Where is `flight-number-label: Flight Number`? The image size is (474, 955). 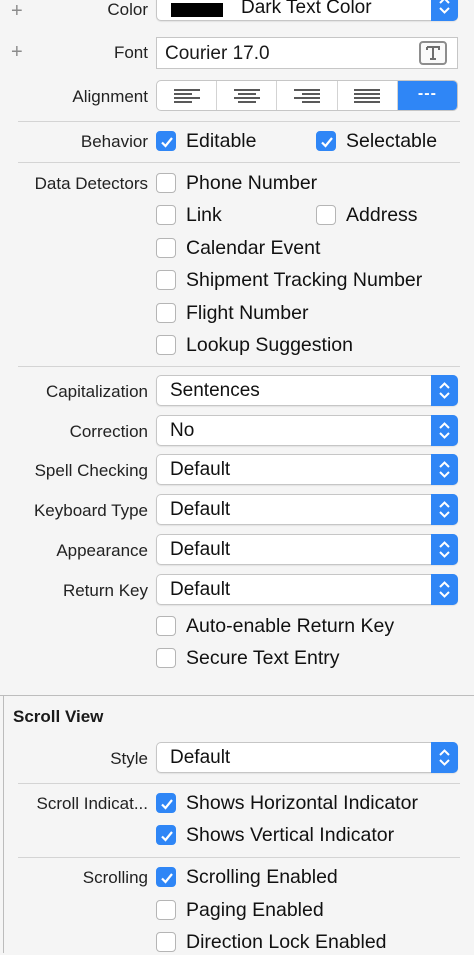 flight-number-label: Flight Number is located at coordinates (247, 313).